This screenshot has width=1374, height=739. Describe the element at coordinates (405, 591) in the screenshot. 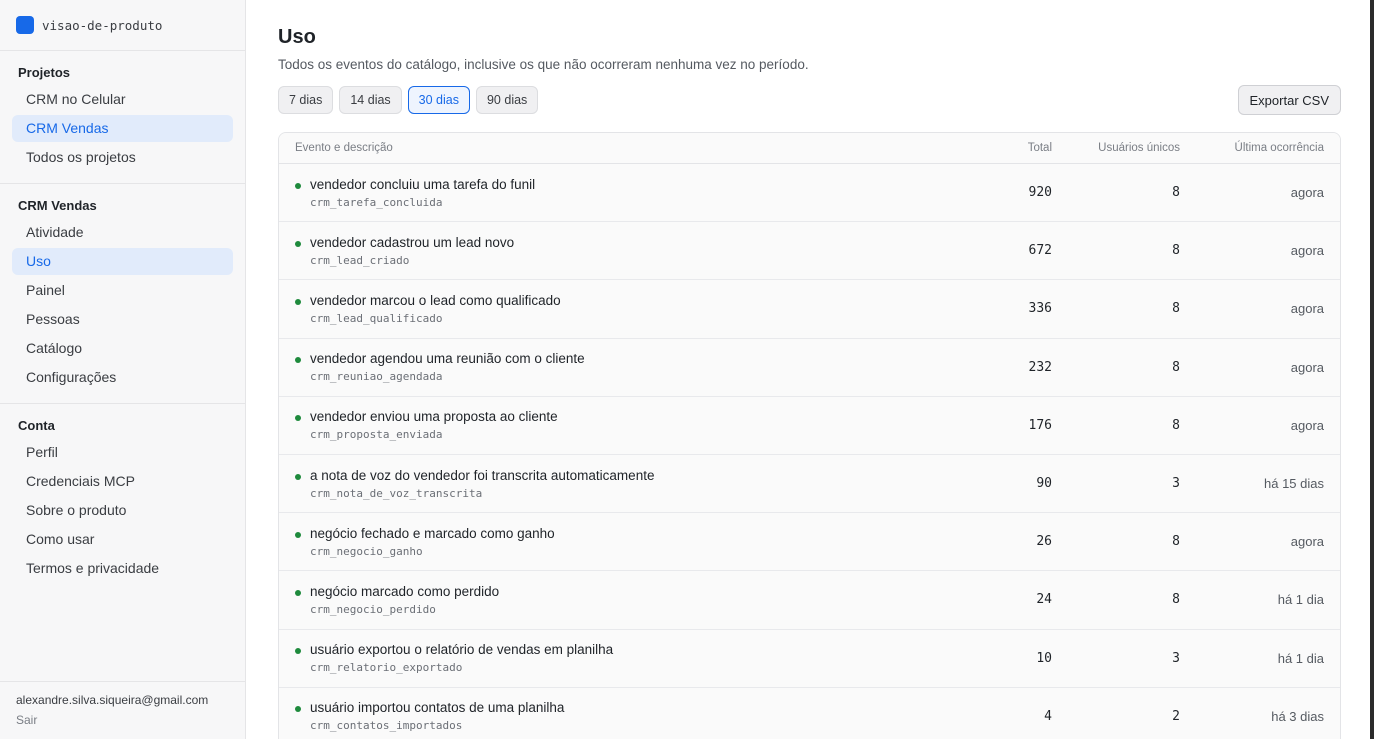

I see `event-description: negócio marcado como perdido` at that location.